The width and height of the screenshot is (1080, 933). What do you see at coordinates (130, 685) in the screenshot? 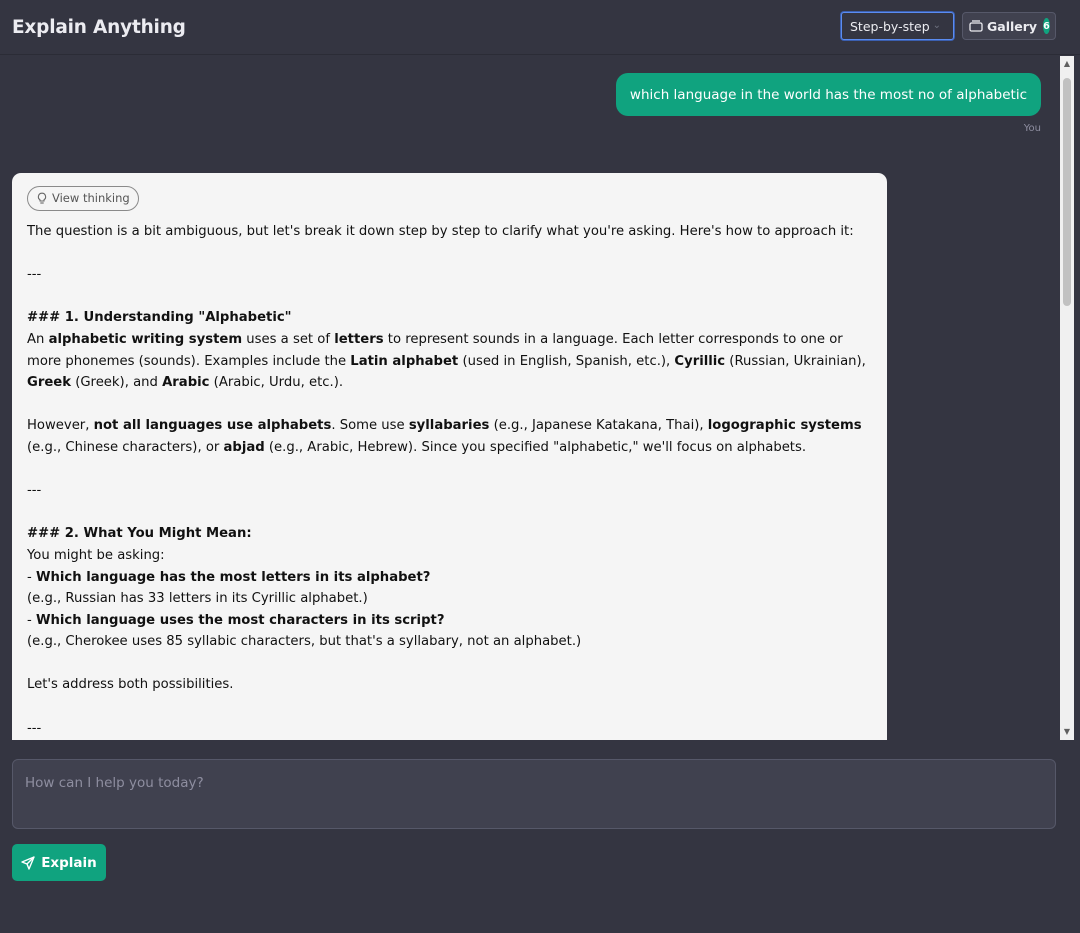
I see `paragraph: Let's address both possibilities.` at bounding box center [130, 685].